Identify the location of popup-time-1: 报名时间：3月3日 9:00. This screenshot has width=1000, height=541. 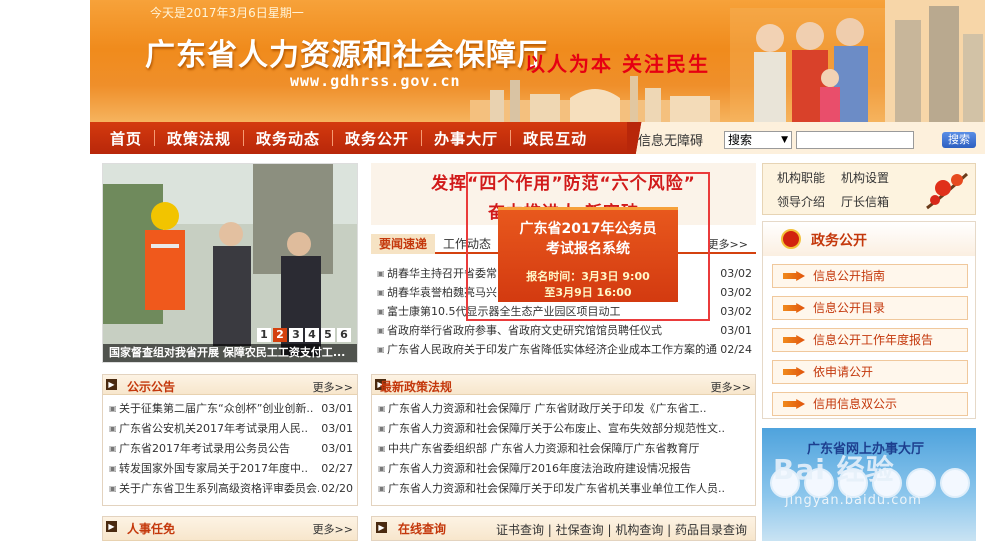
(588, 276).